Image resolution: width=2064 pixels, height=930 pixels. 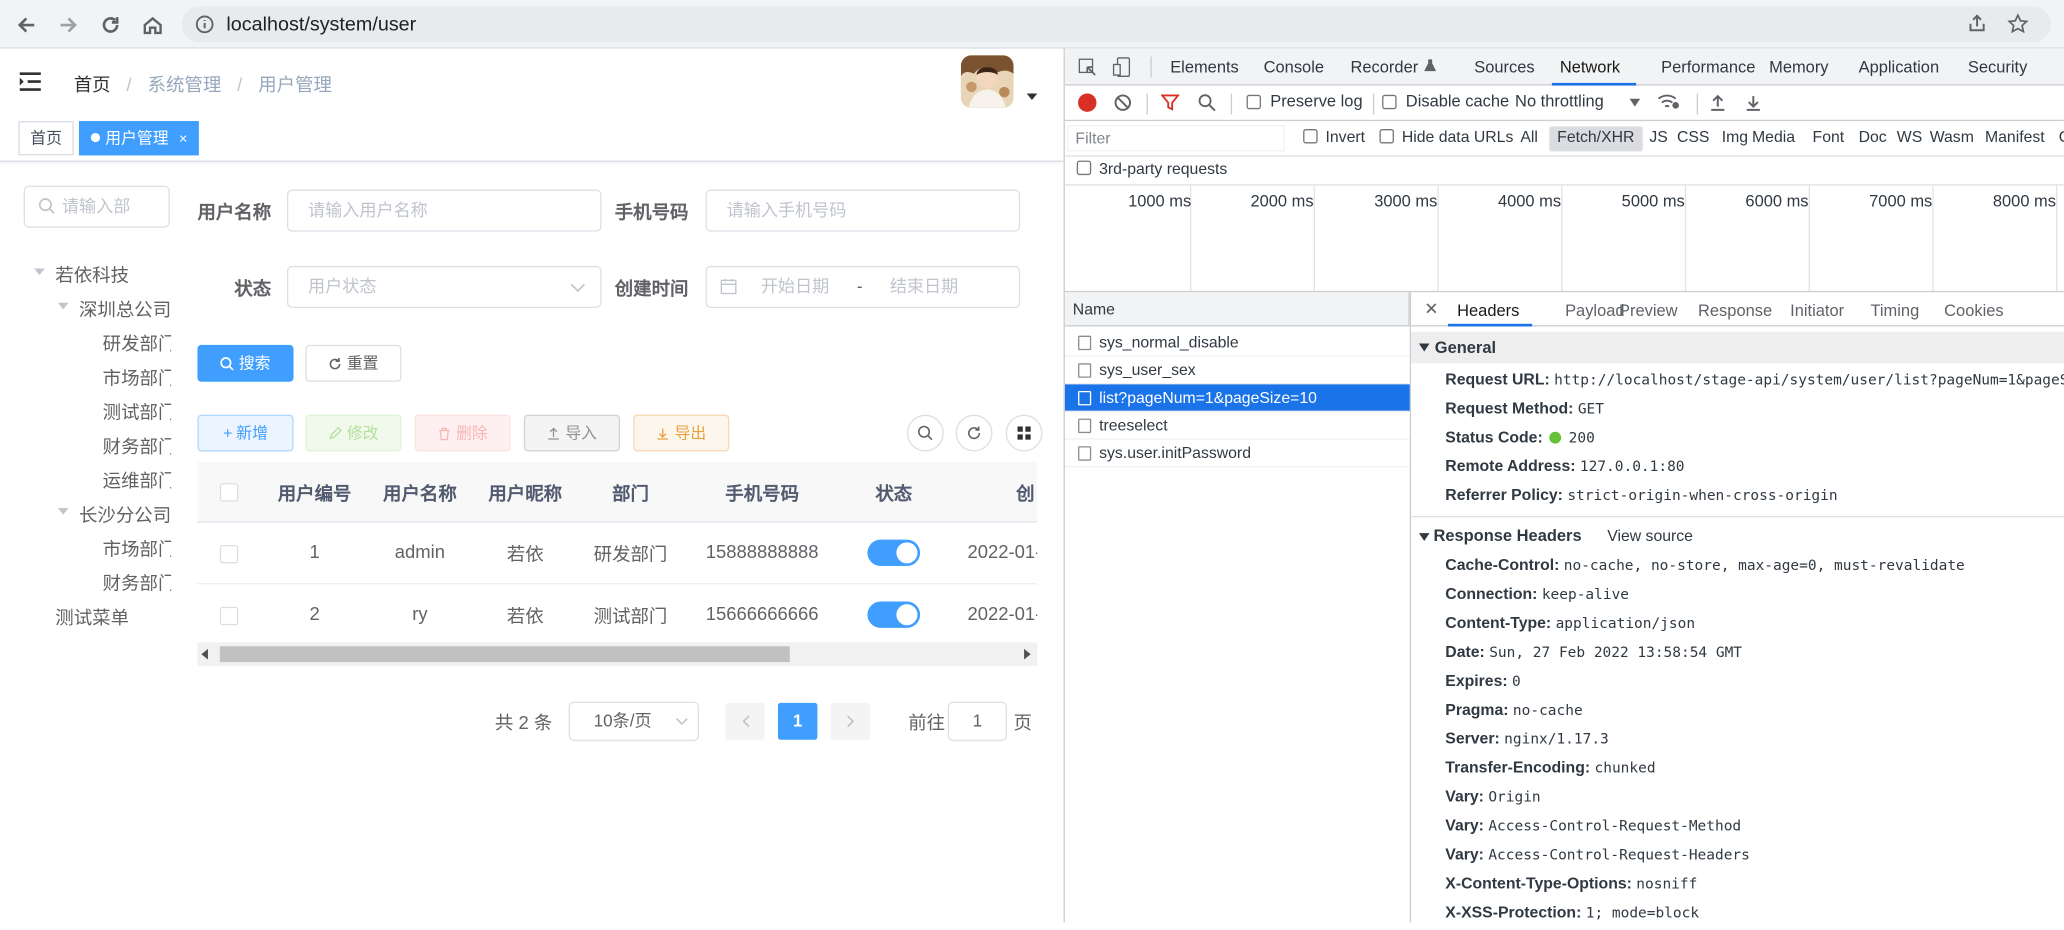 What do you see at coordinates (111, 25) in the screenshot?
I see `reload-icon` at bounding box center [111, 25].